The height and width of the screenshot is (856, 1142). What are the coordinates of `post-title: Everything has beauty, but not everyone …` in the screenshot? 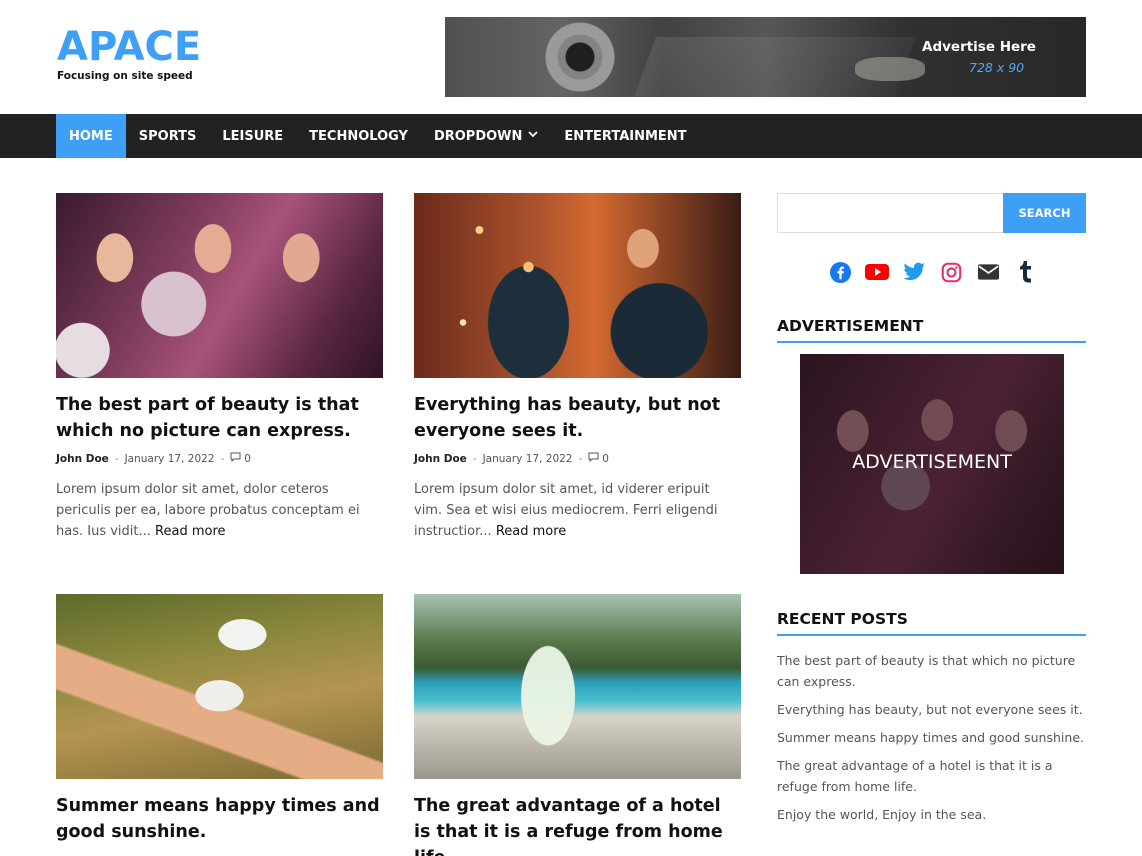 It's located at (577, 418).